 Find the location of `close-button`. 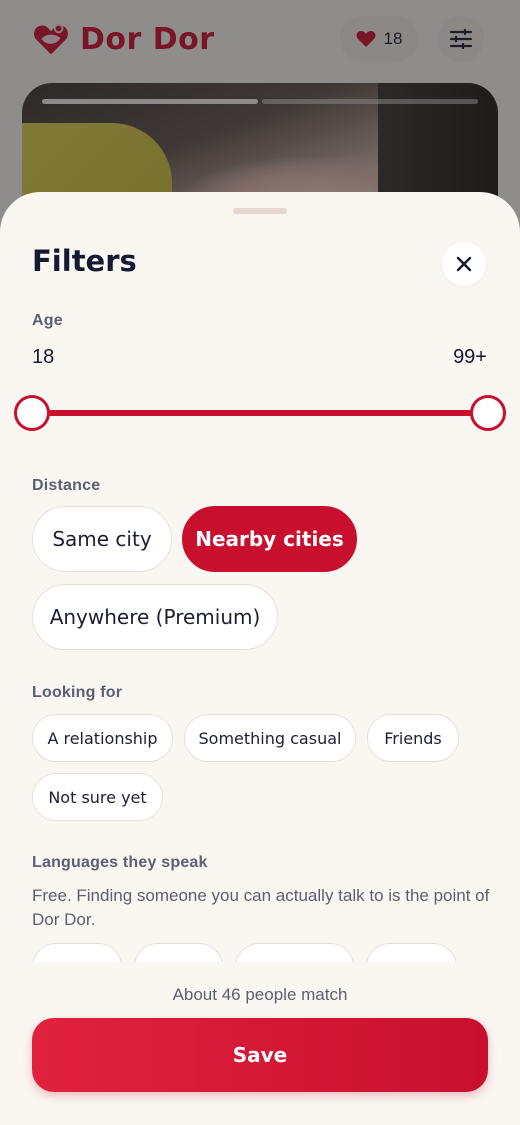

close-button is located at coordinates (464, 264).